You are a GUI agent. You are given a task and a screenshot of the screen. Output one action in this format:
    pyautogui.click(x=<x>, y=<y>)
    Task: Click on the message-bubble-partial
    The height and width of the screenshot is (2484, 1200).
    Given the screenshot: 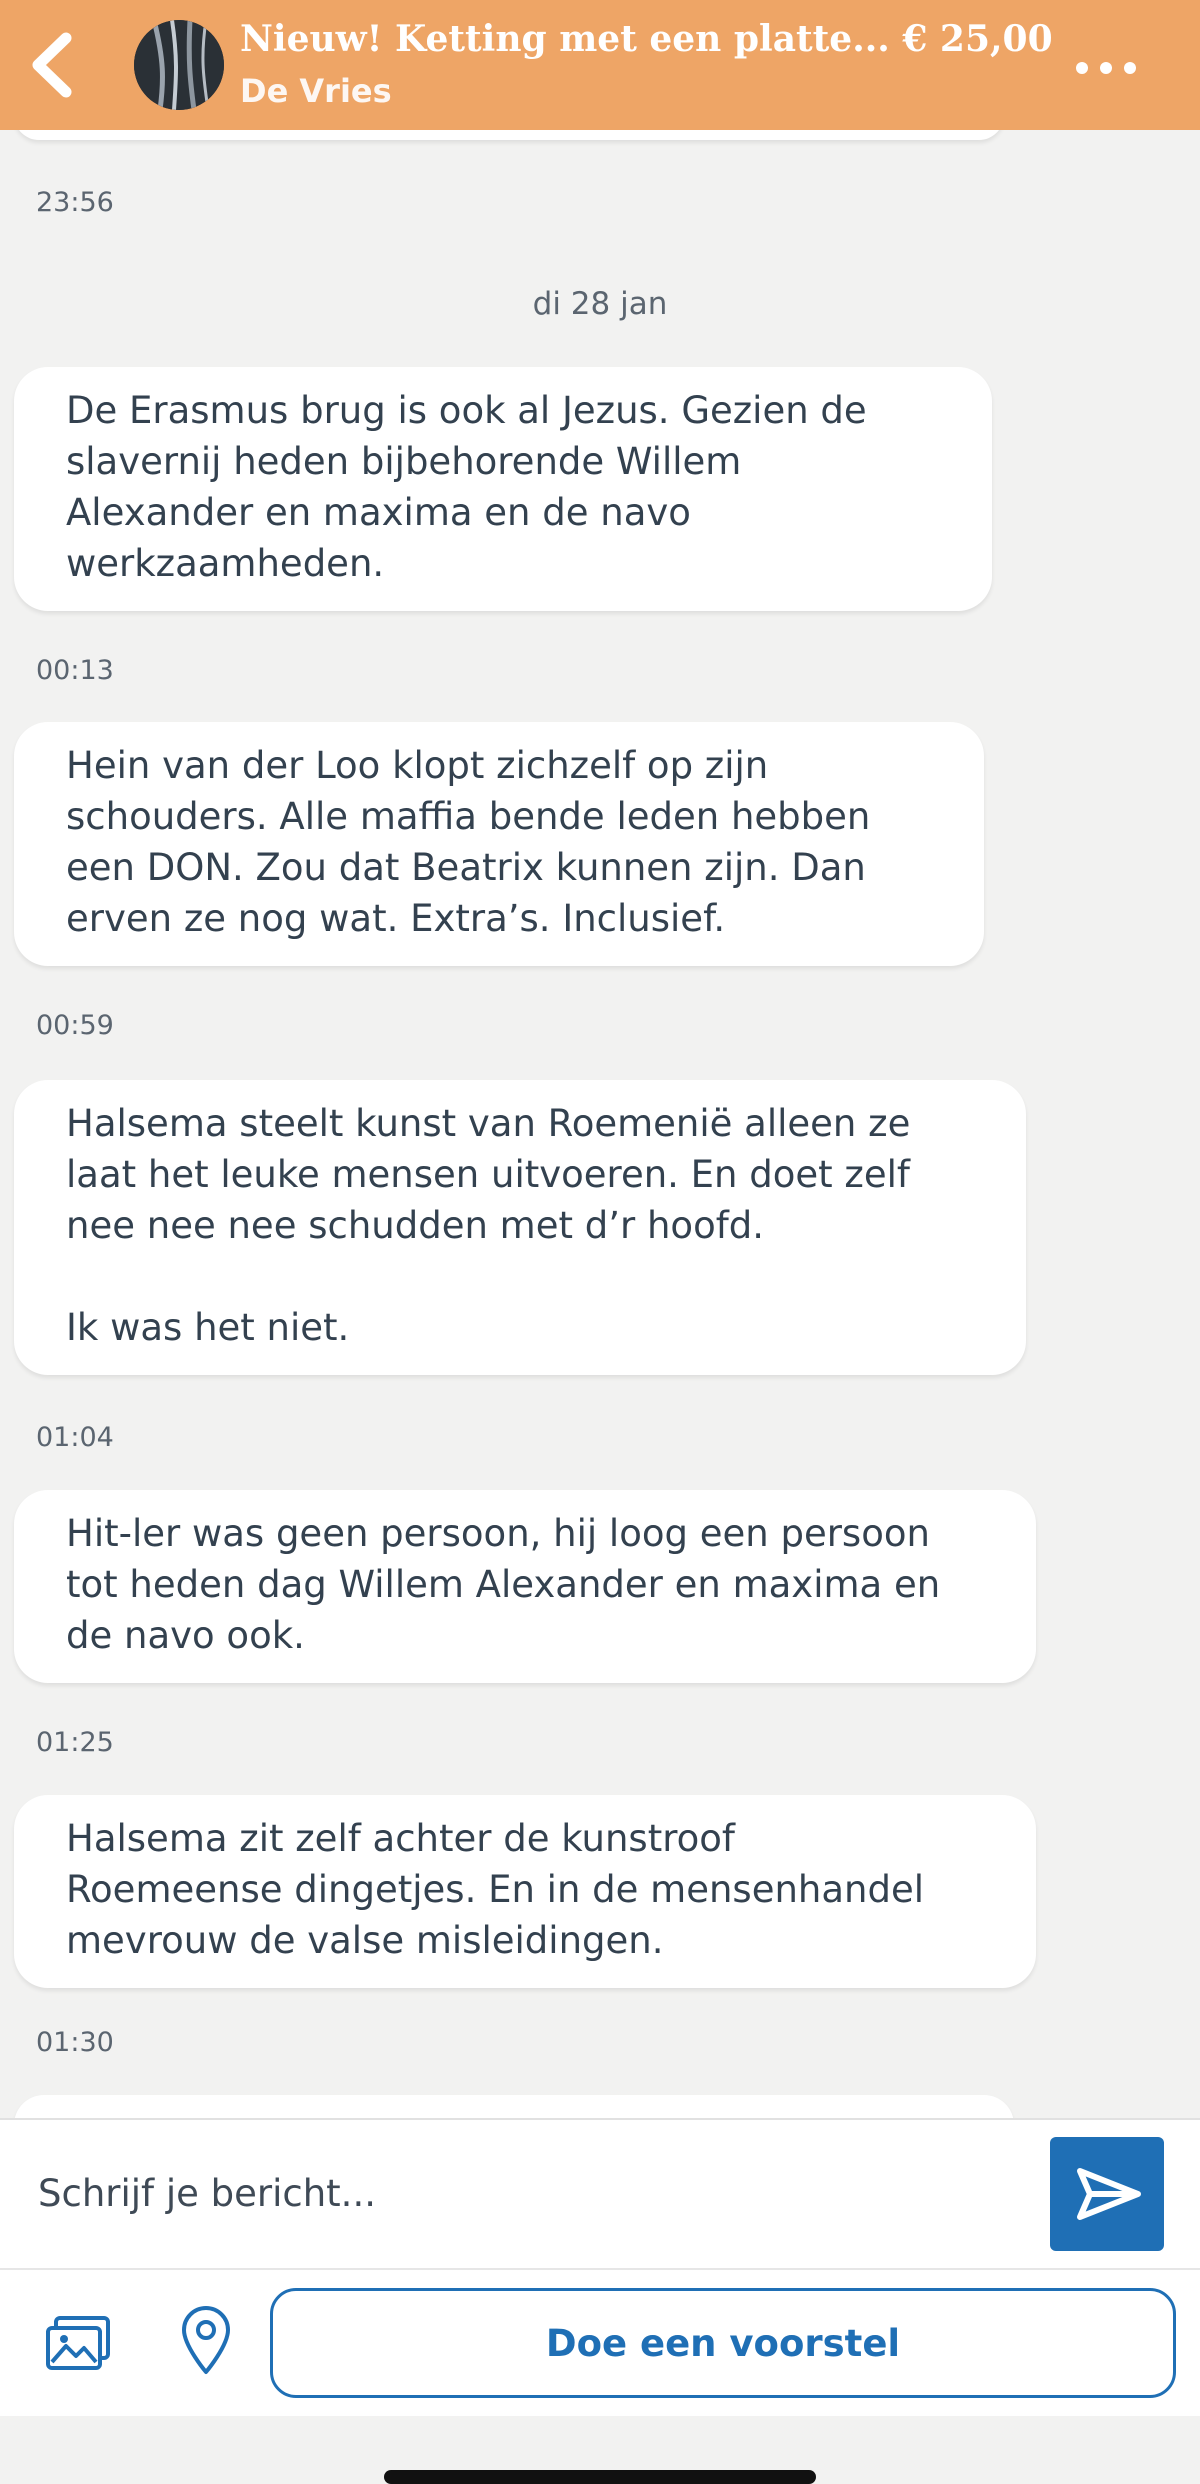 What is the action you would take?
    pyautogui.click(x=509, y=135)
    